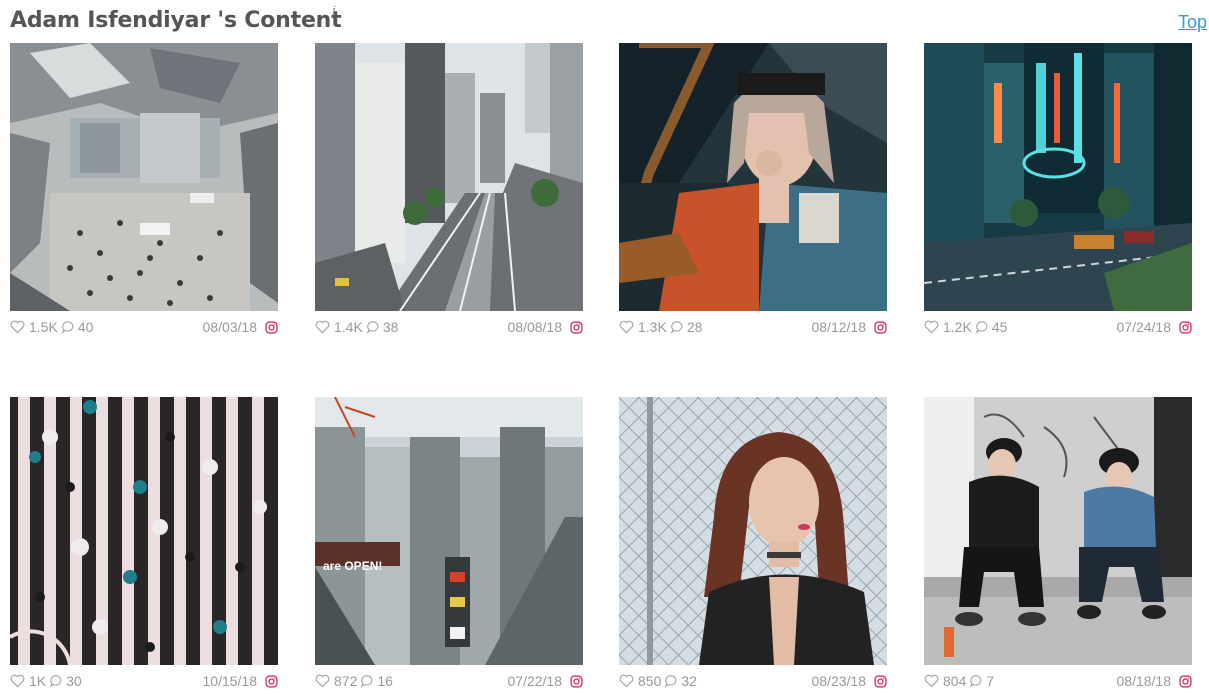  I want to click on comments-count: 16, so click(385, 681).